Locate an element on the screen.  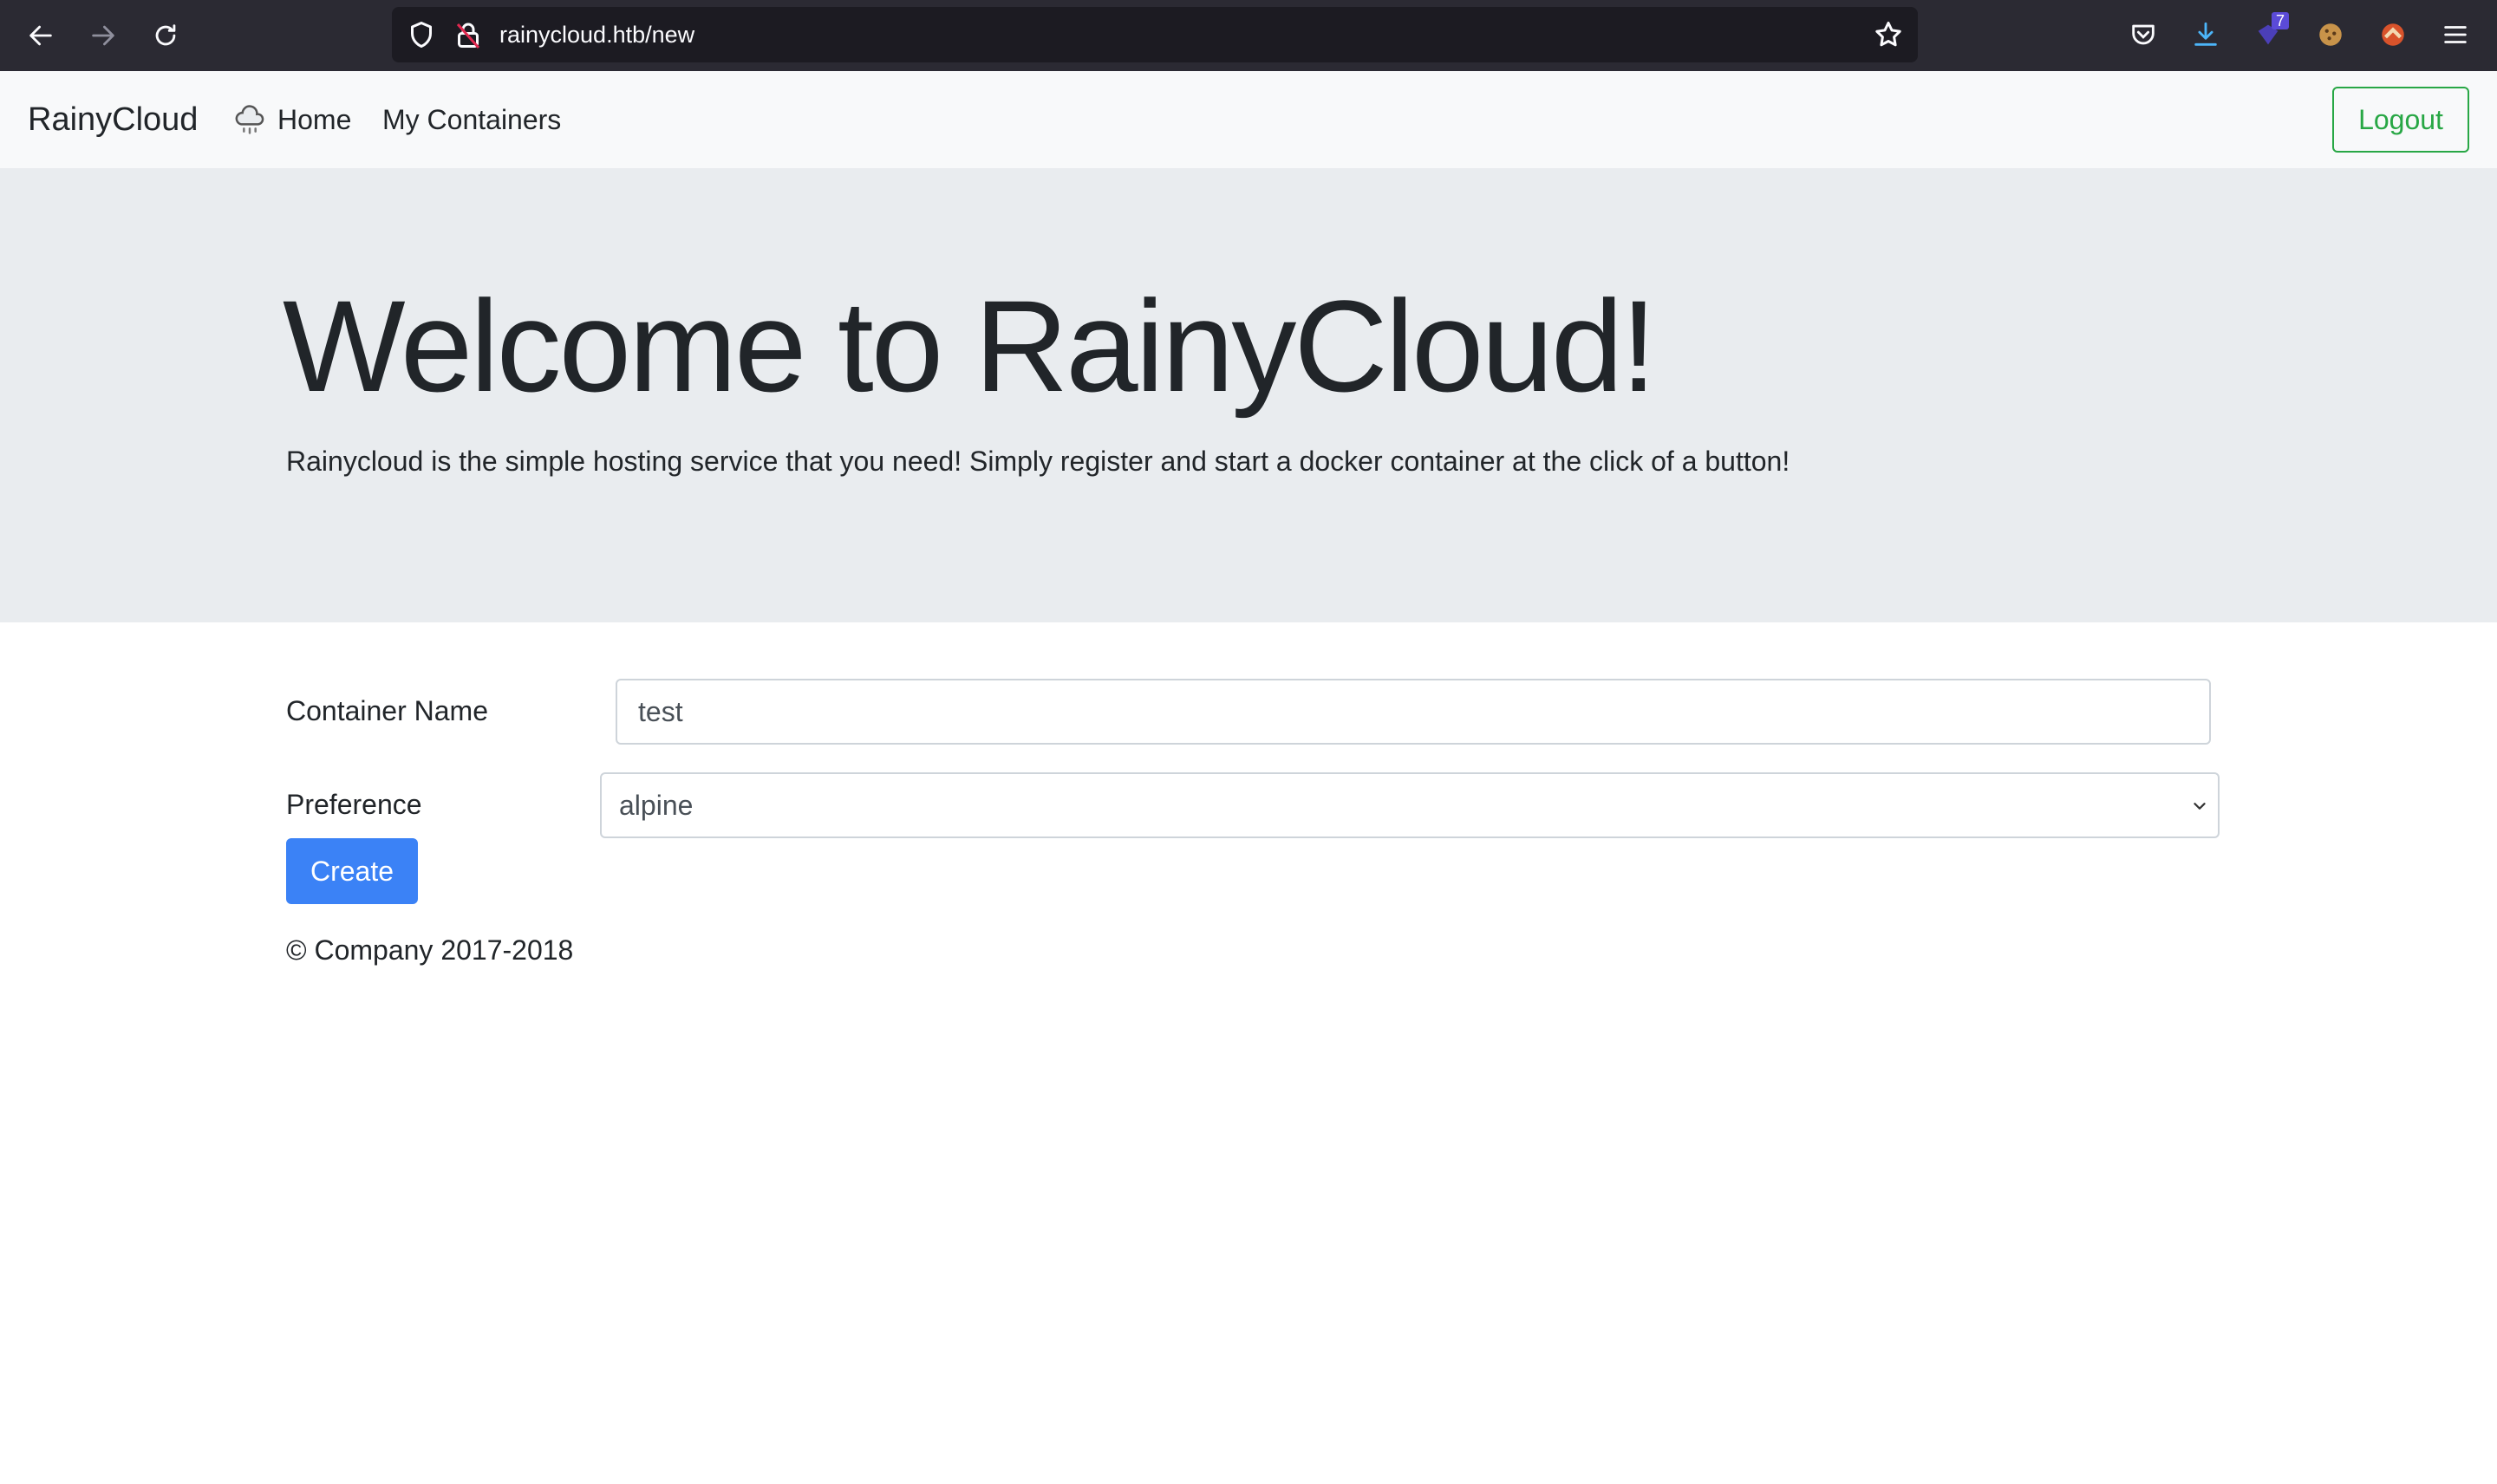
forward-button is located at coordinates (103, 35).